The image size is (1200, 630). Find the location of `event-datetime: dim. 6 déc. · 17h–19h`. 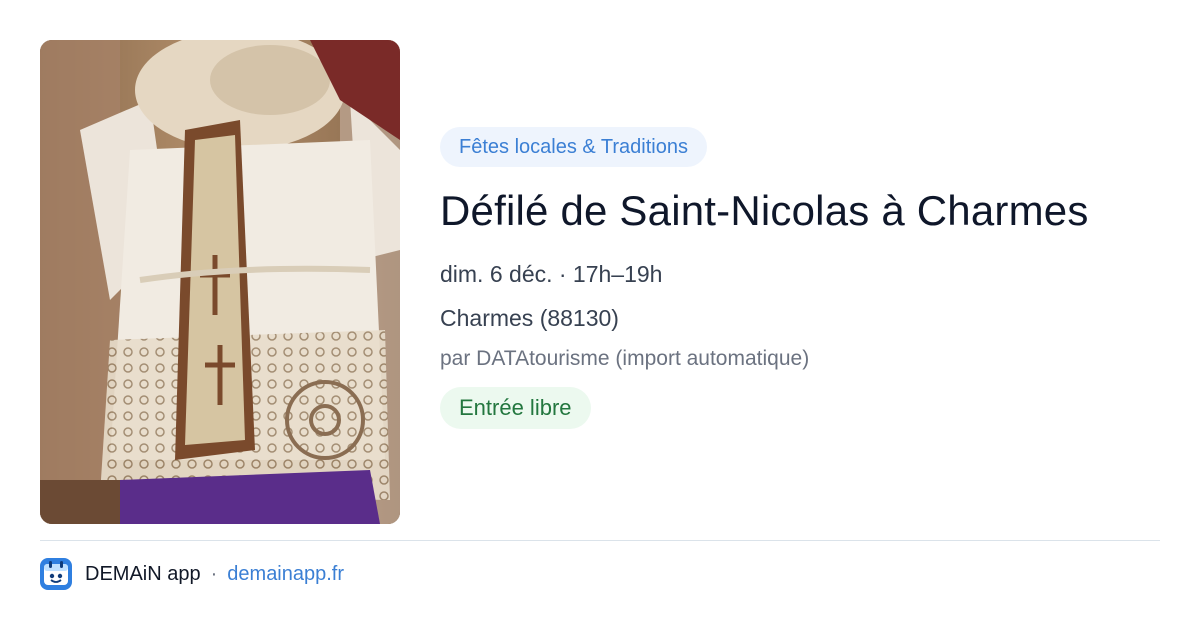

event-datetime: dim. 6 déc. · 17h–19h is located at coordinates (551, 274).